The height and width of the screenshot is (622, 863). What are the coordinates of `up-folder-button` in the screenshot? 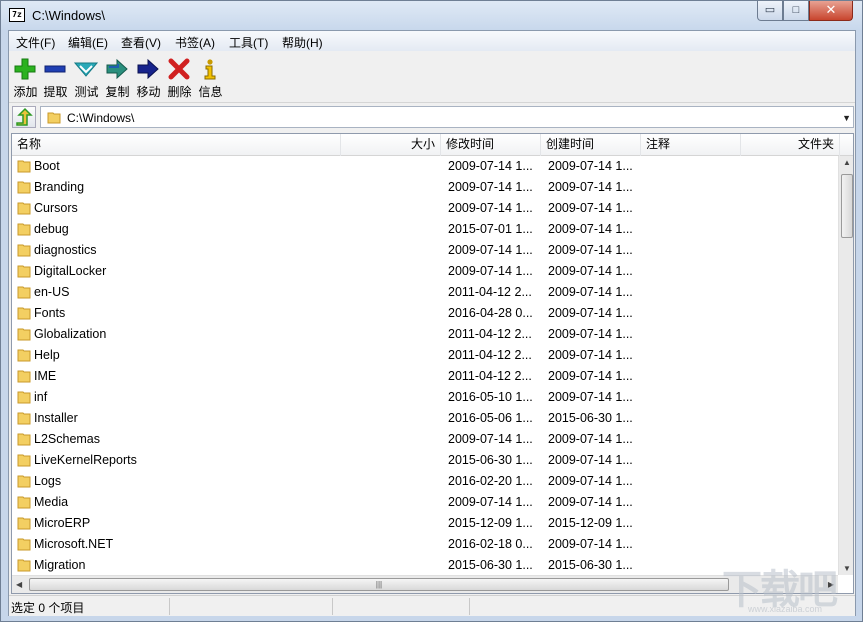 It's located at (24, 117).